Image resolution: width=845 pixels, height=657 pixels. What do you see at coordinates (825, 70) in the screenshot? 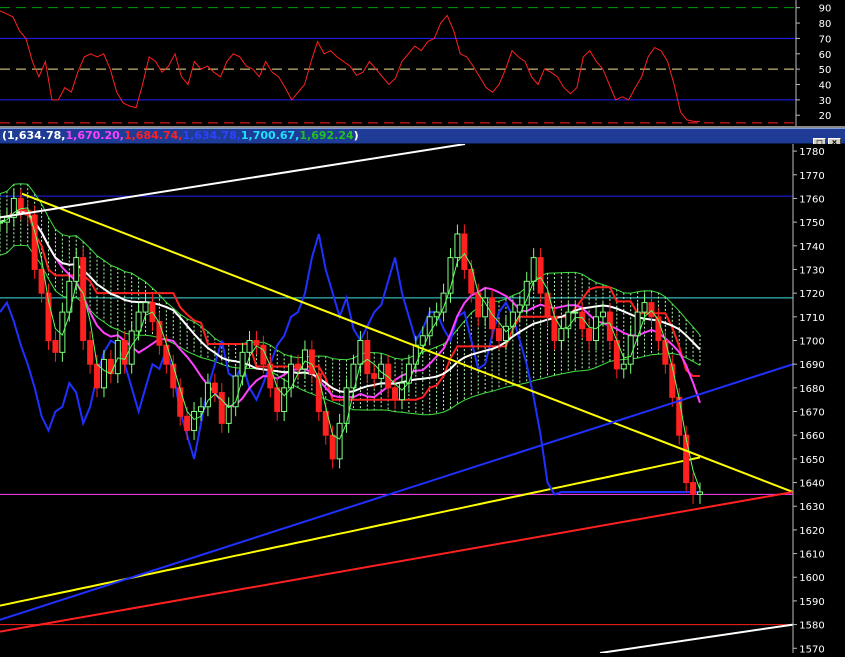
I see `osc-tick-label: 50` at bounding box center [825, 70].